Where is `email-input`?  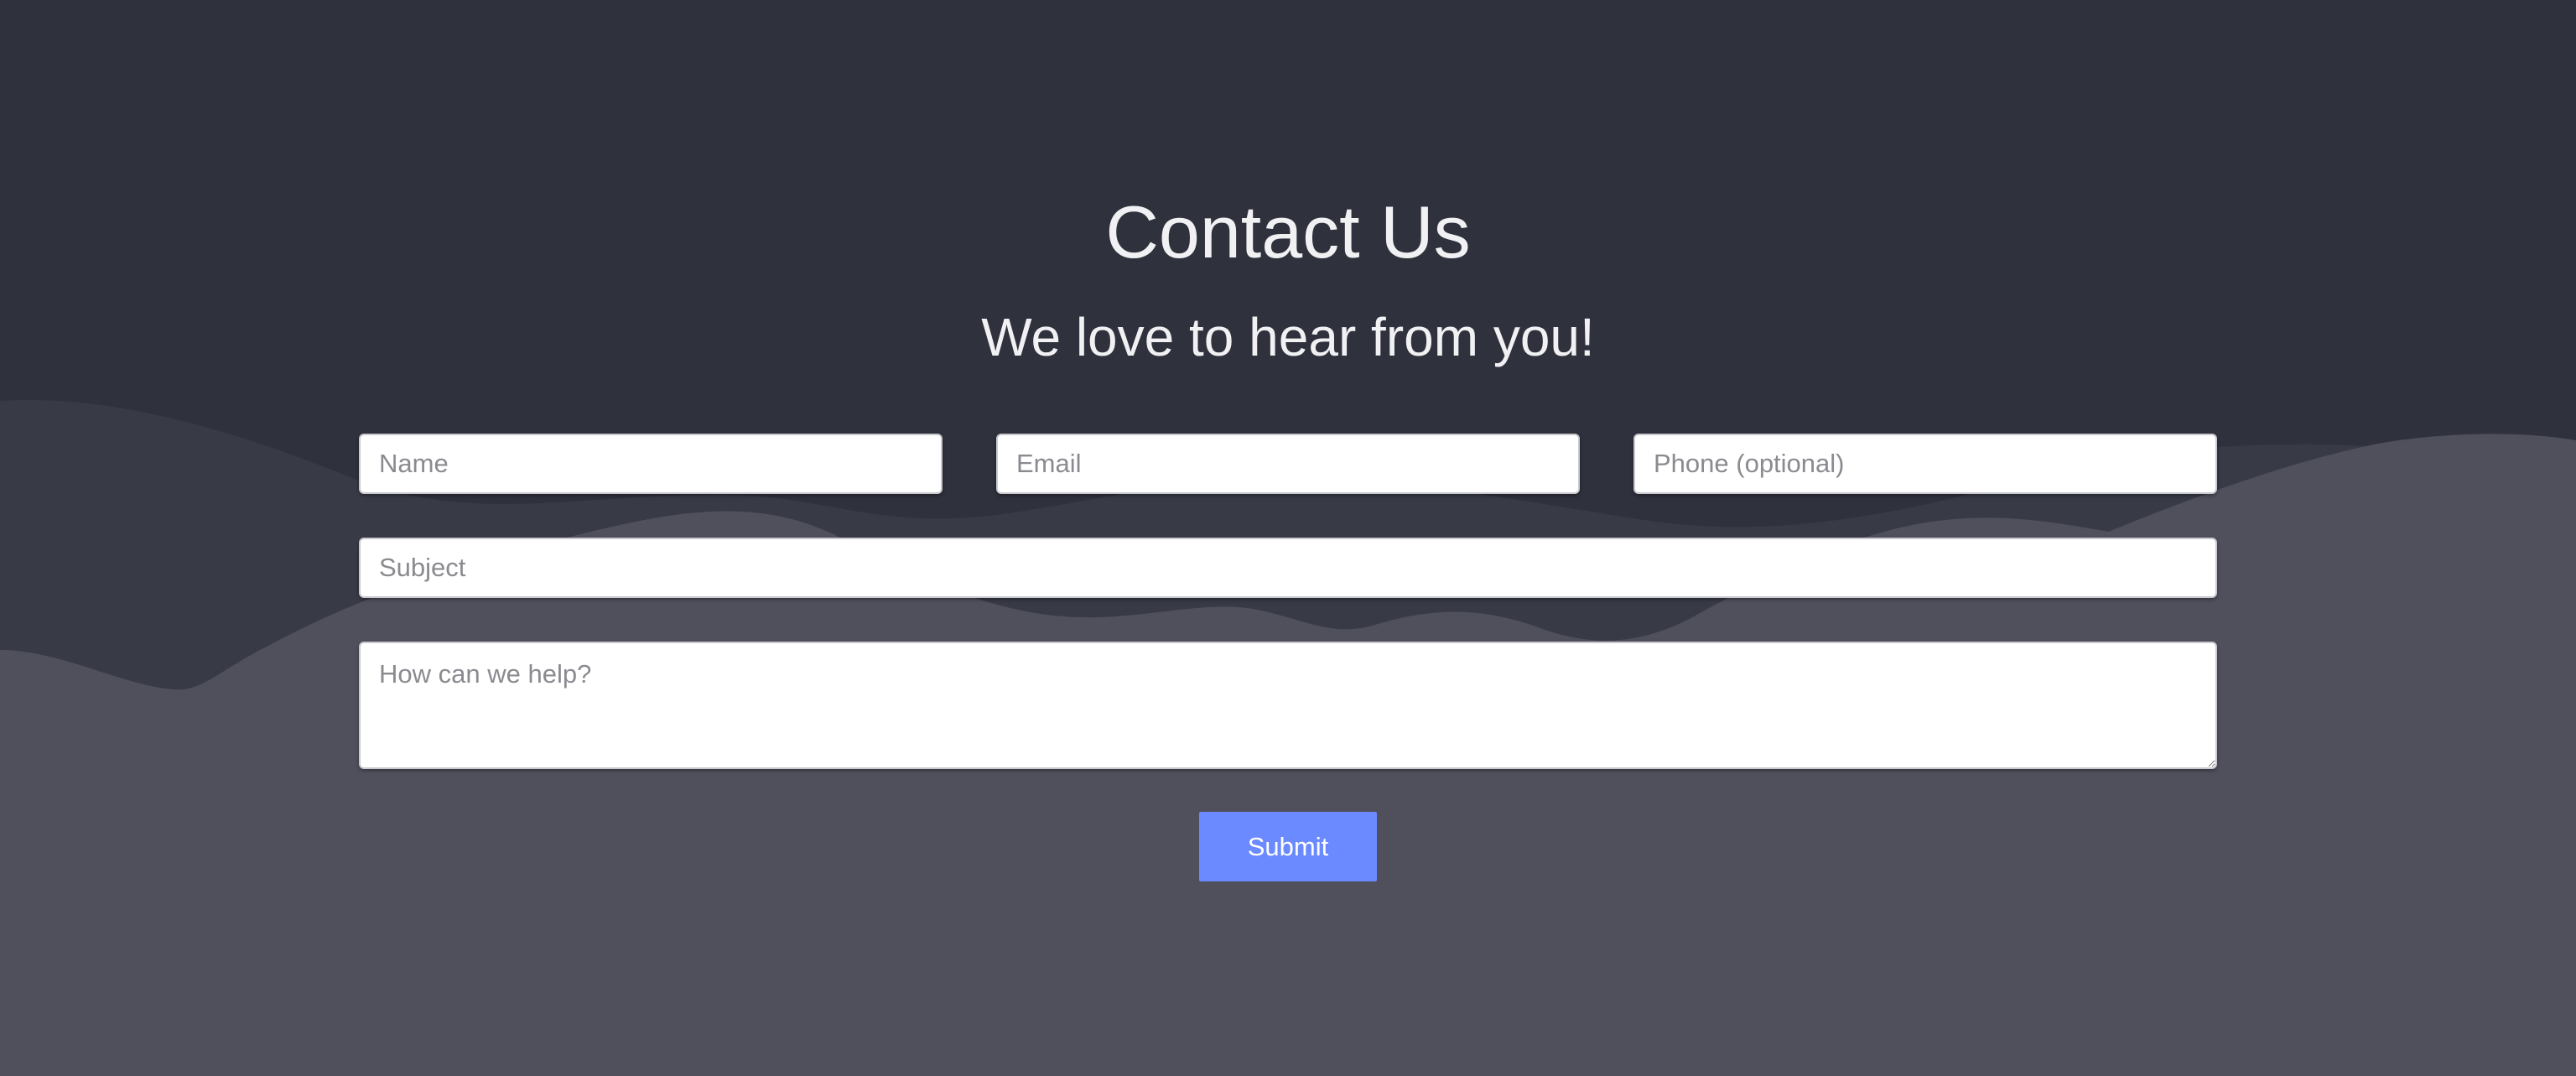 email-input is located at coordinates (1288, 464).